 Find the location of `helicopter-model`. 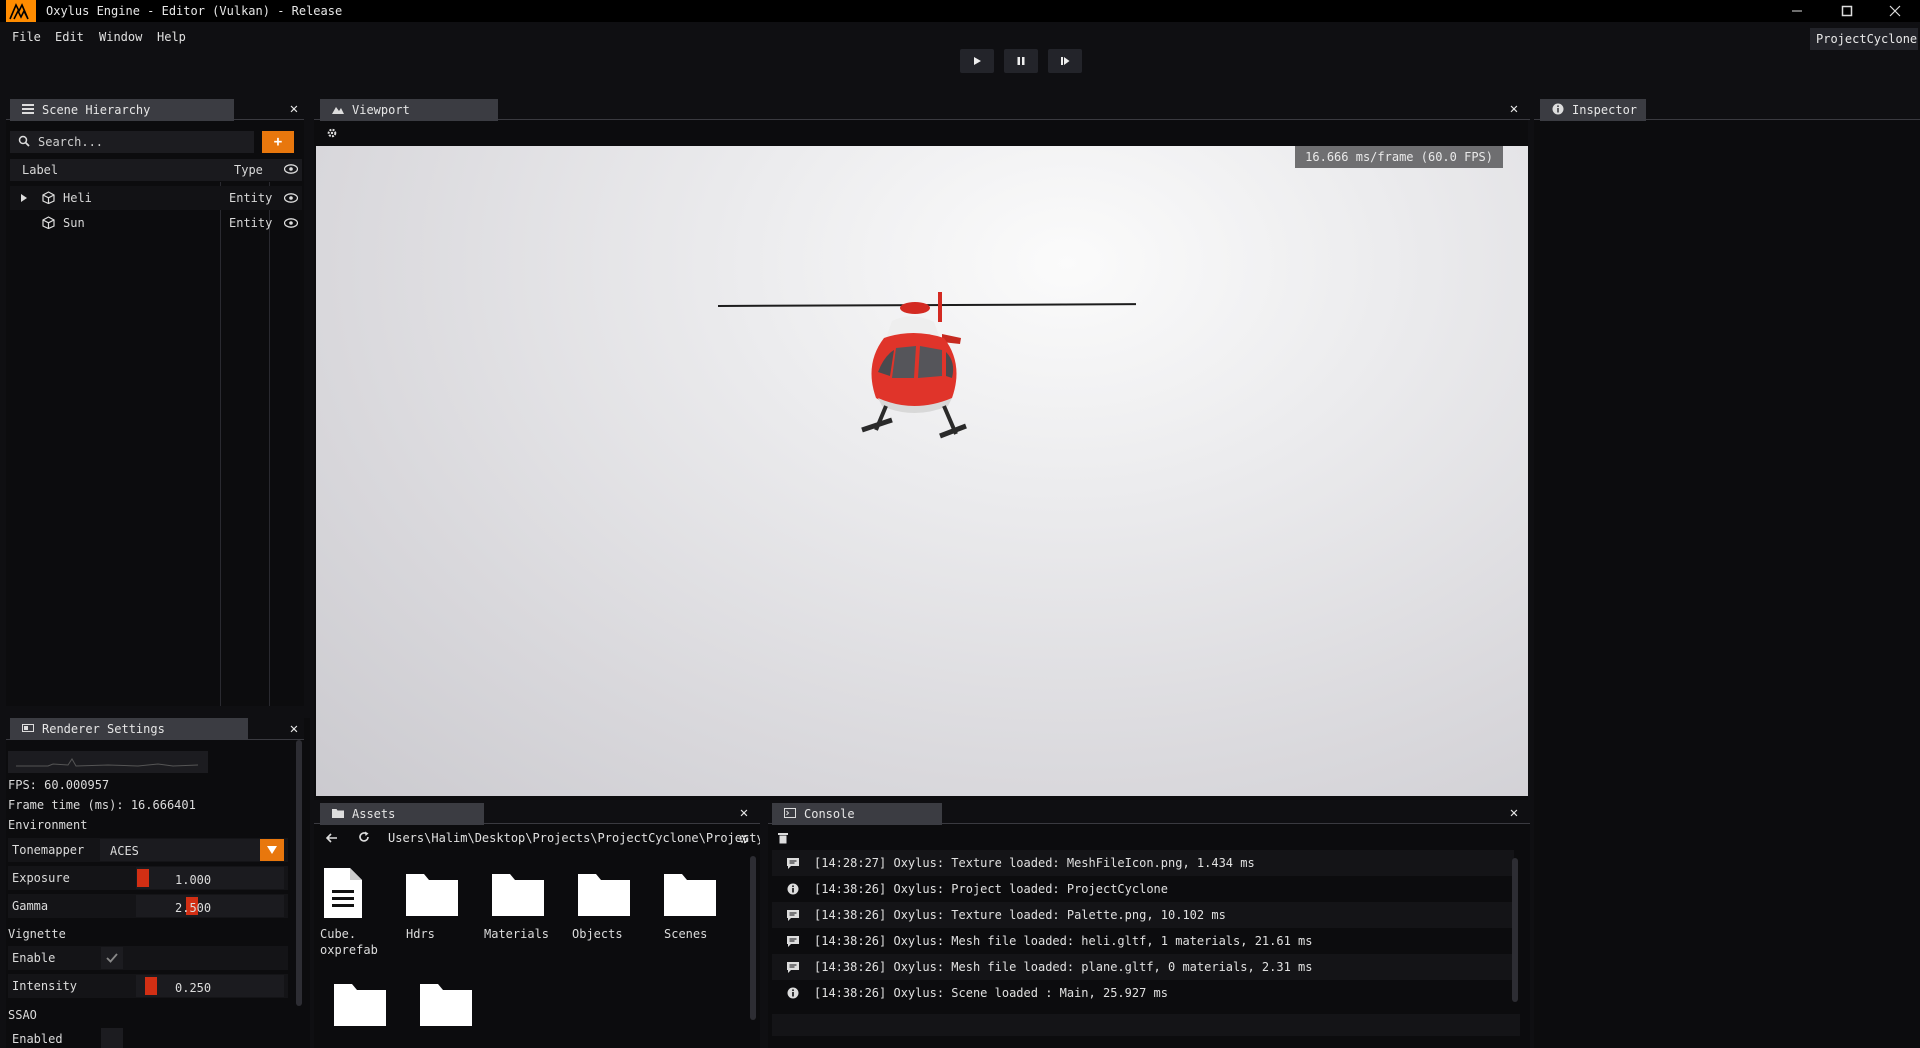

helicopter-model is located at coordinates (926, 365).